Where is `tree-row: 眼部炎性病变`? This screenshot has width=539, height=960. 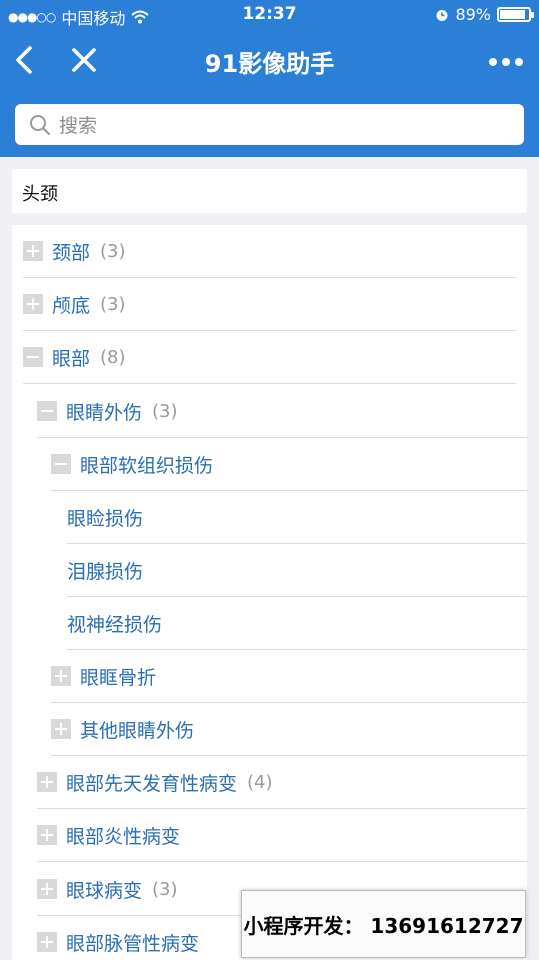
tree-row: 眼部炎性病变 is located at coordinates (282, 835).